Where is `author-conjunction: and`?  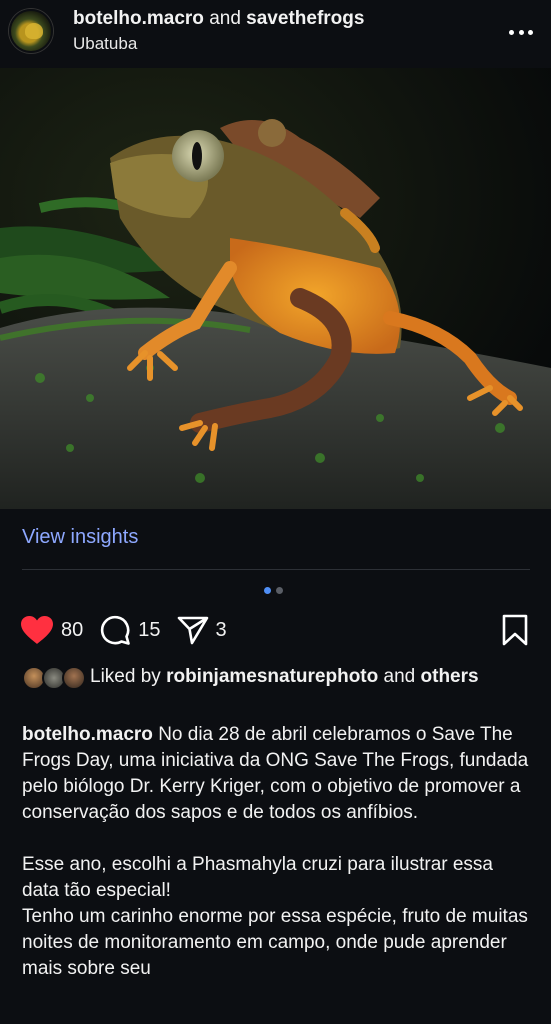 author-conjunction: and is located at coordinates (225, 18).